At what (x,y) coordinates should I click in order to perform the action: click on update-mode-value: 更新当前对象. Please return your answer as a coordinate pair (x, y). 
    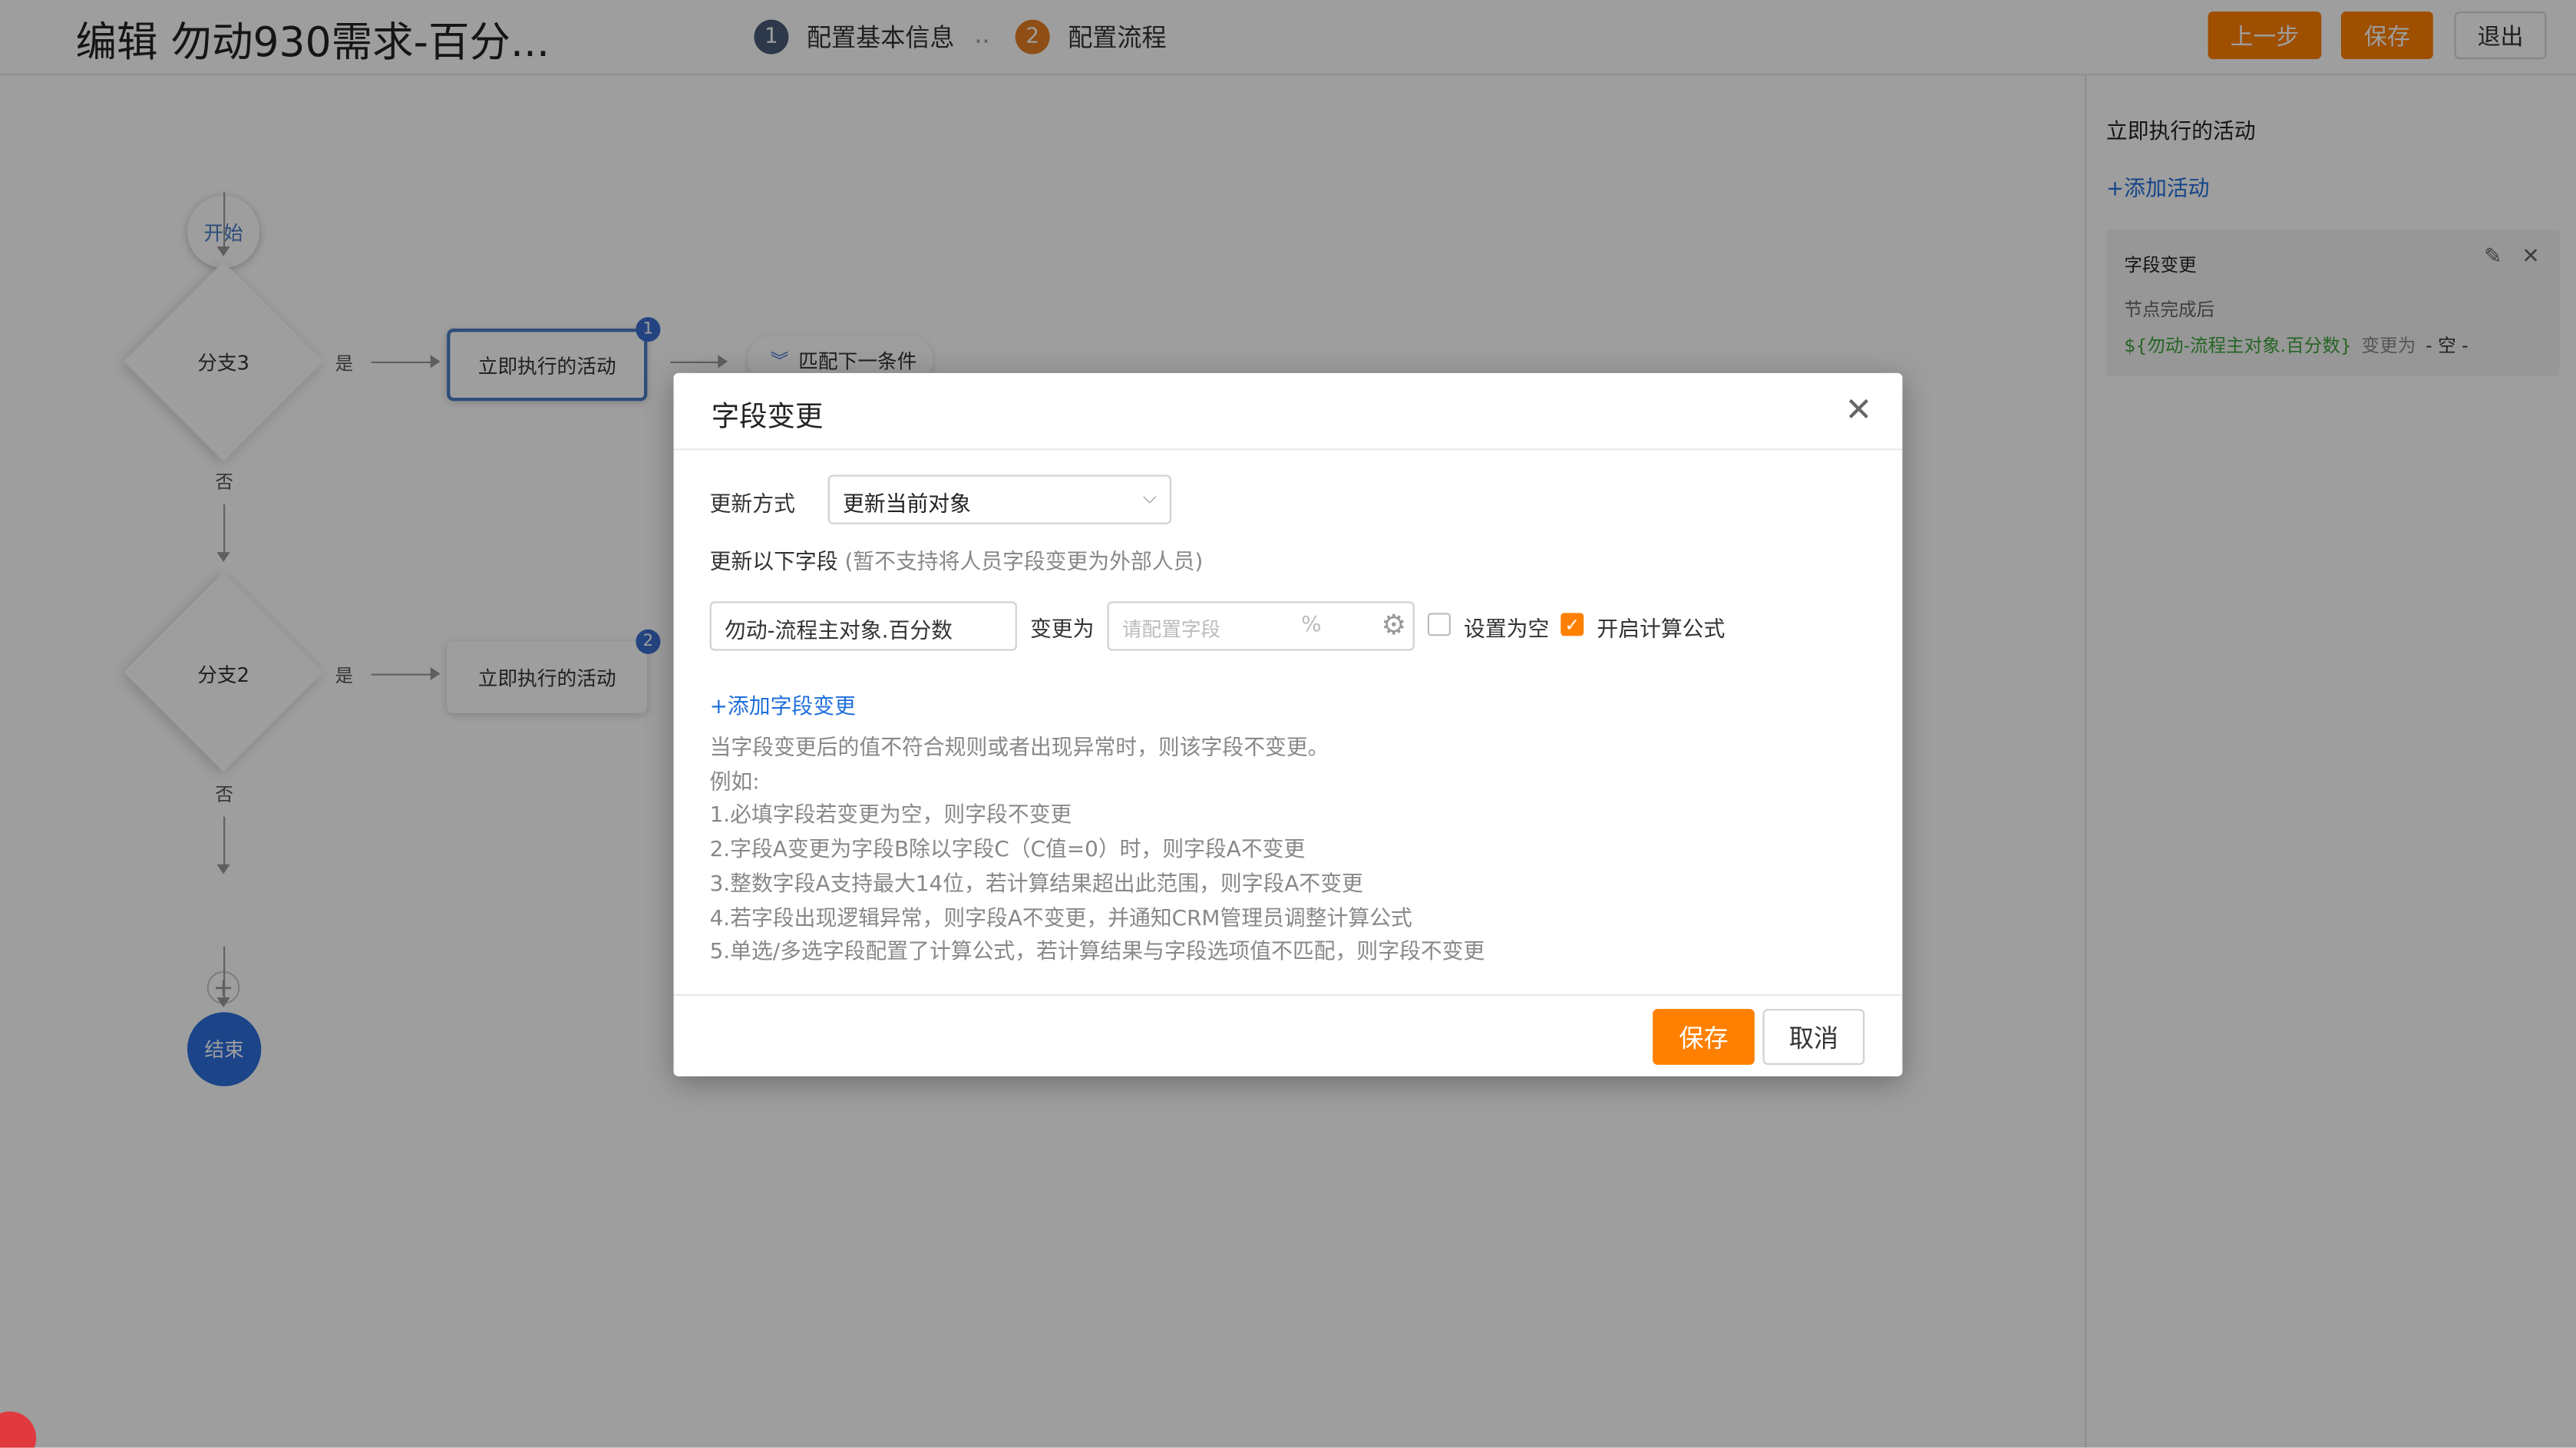
    Looking at the image, I should click on (906, 505).